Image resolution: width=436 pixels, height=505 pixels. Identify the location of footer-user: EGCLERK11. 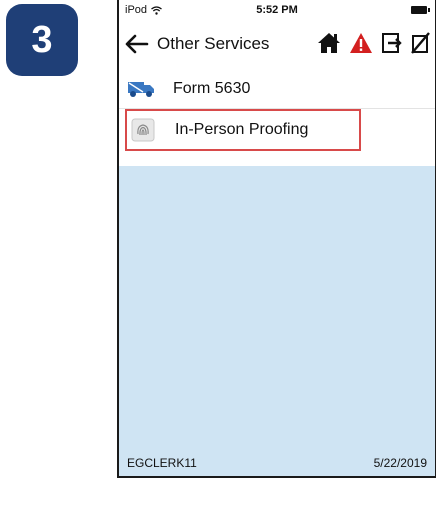
(162, 463).